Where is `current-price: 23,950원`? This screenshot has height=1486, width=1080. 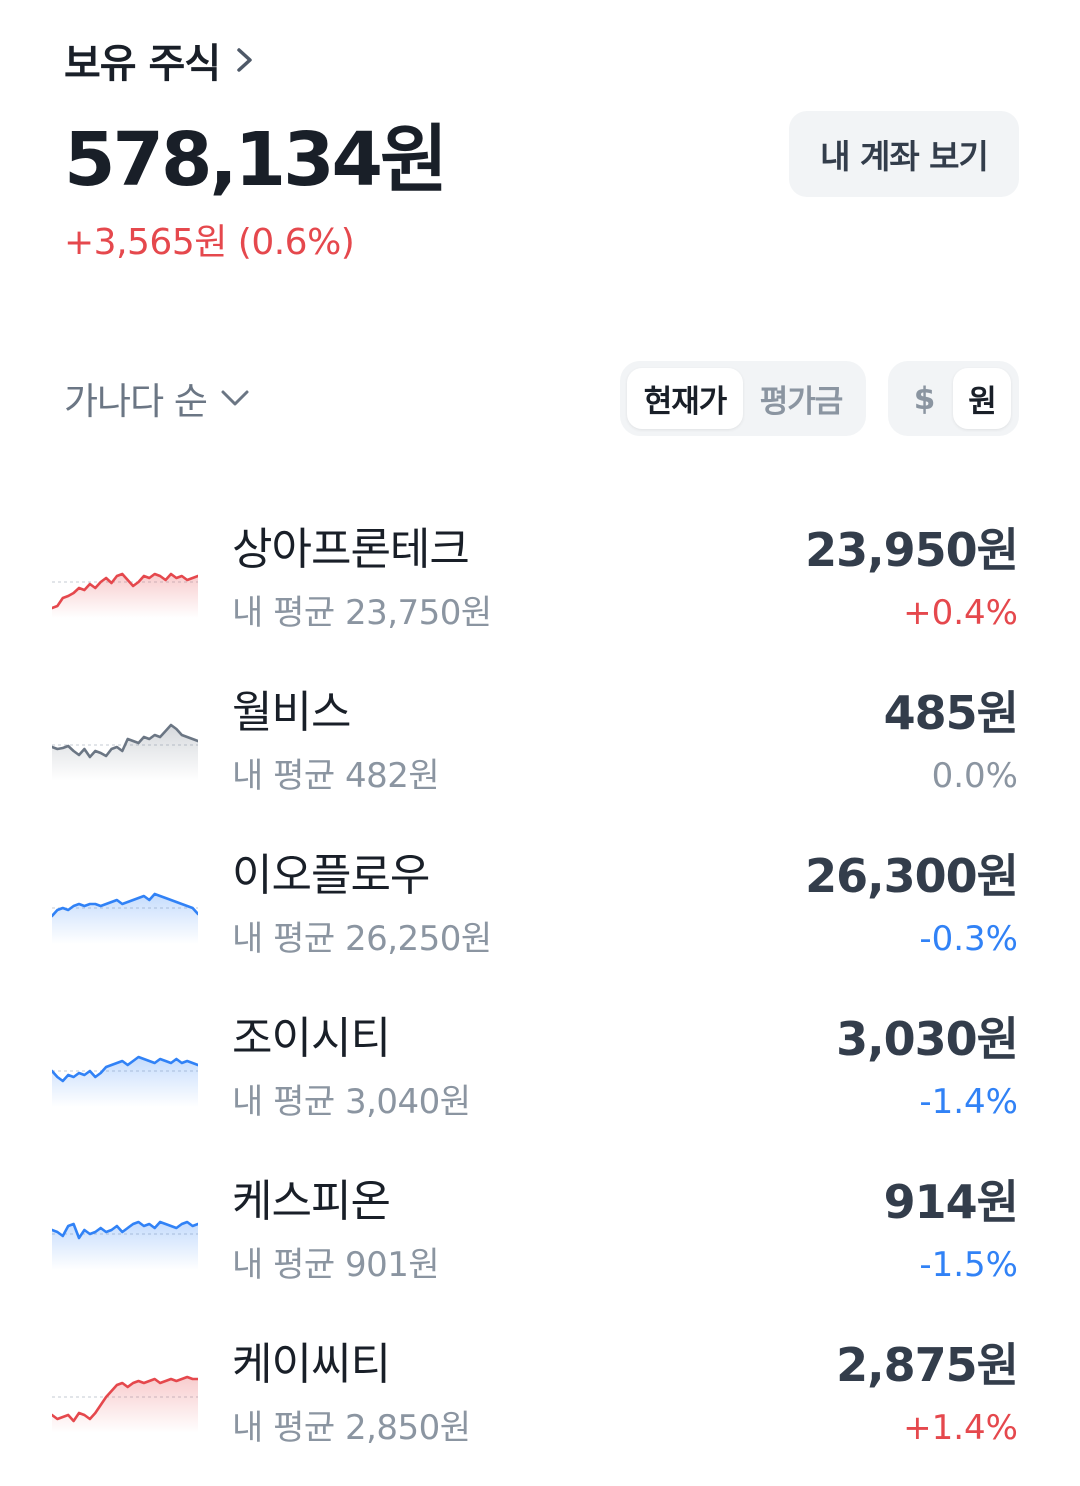
current-price: 23,950원 is located at coordinates (912, 550).